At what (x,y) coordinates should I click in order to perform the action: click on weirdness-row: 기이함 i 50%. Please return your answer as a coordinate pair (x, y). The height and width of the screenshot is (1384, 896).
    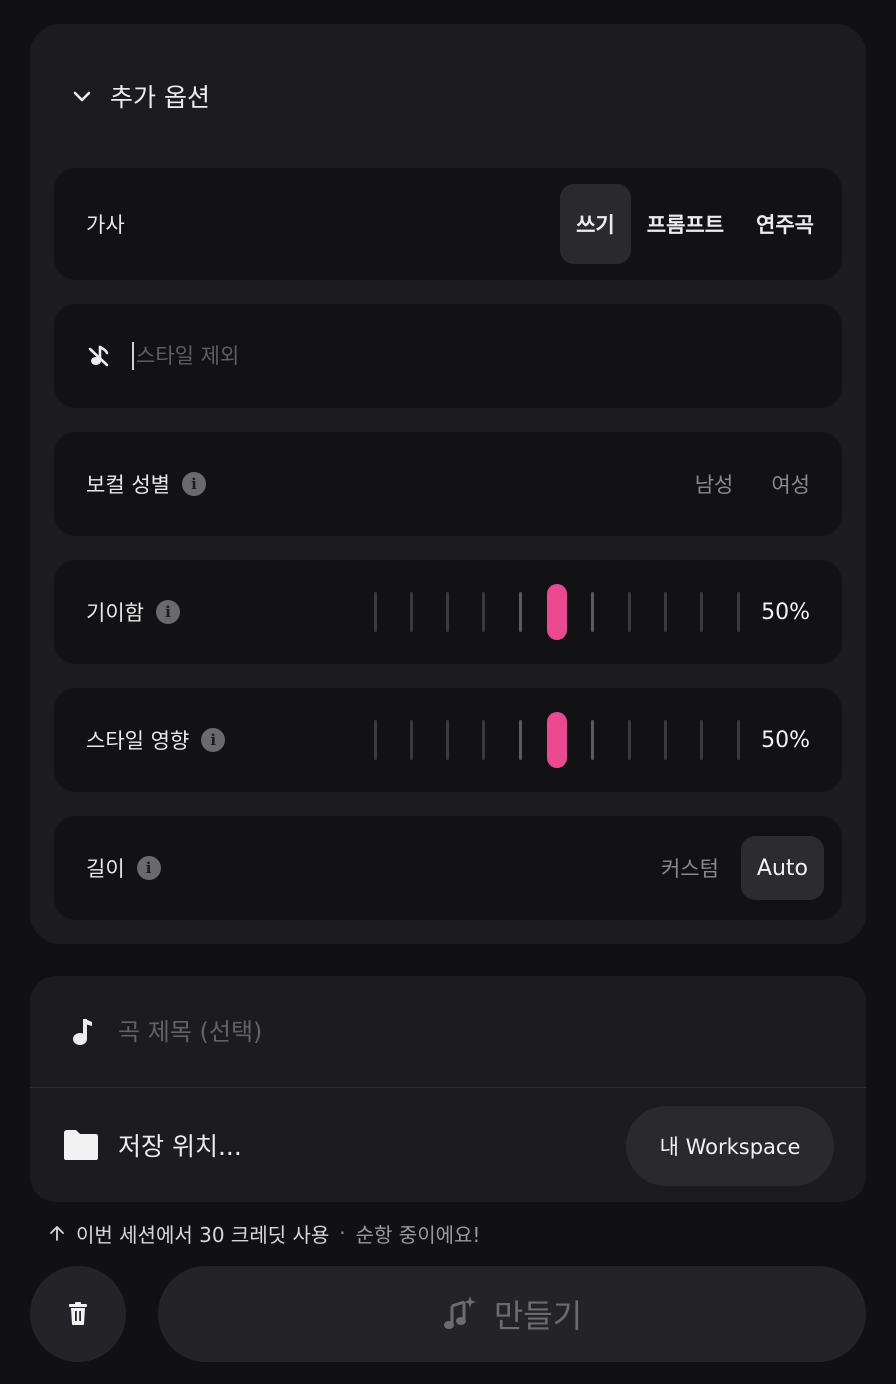
    Looking at the image, I should click on (448, 612).